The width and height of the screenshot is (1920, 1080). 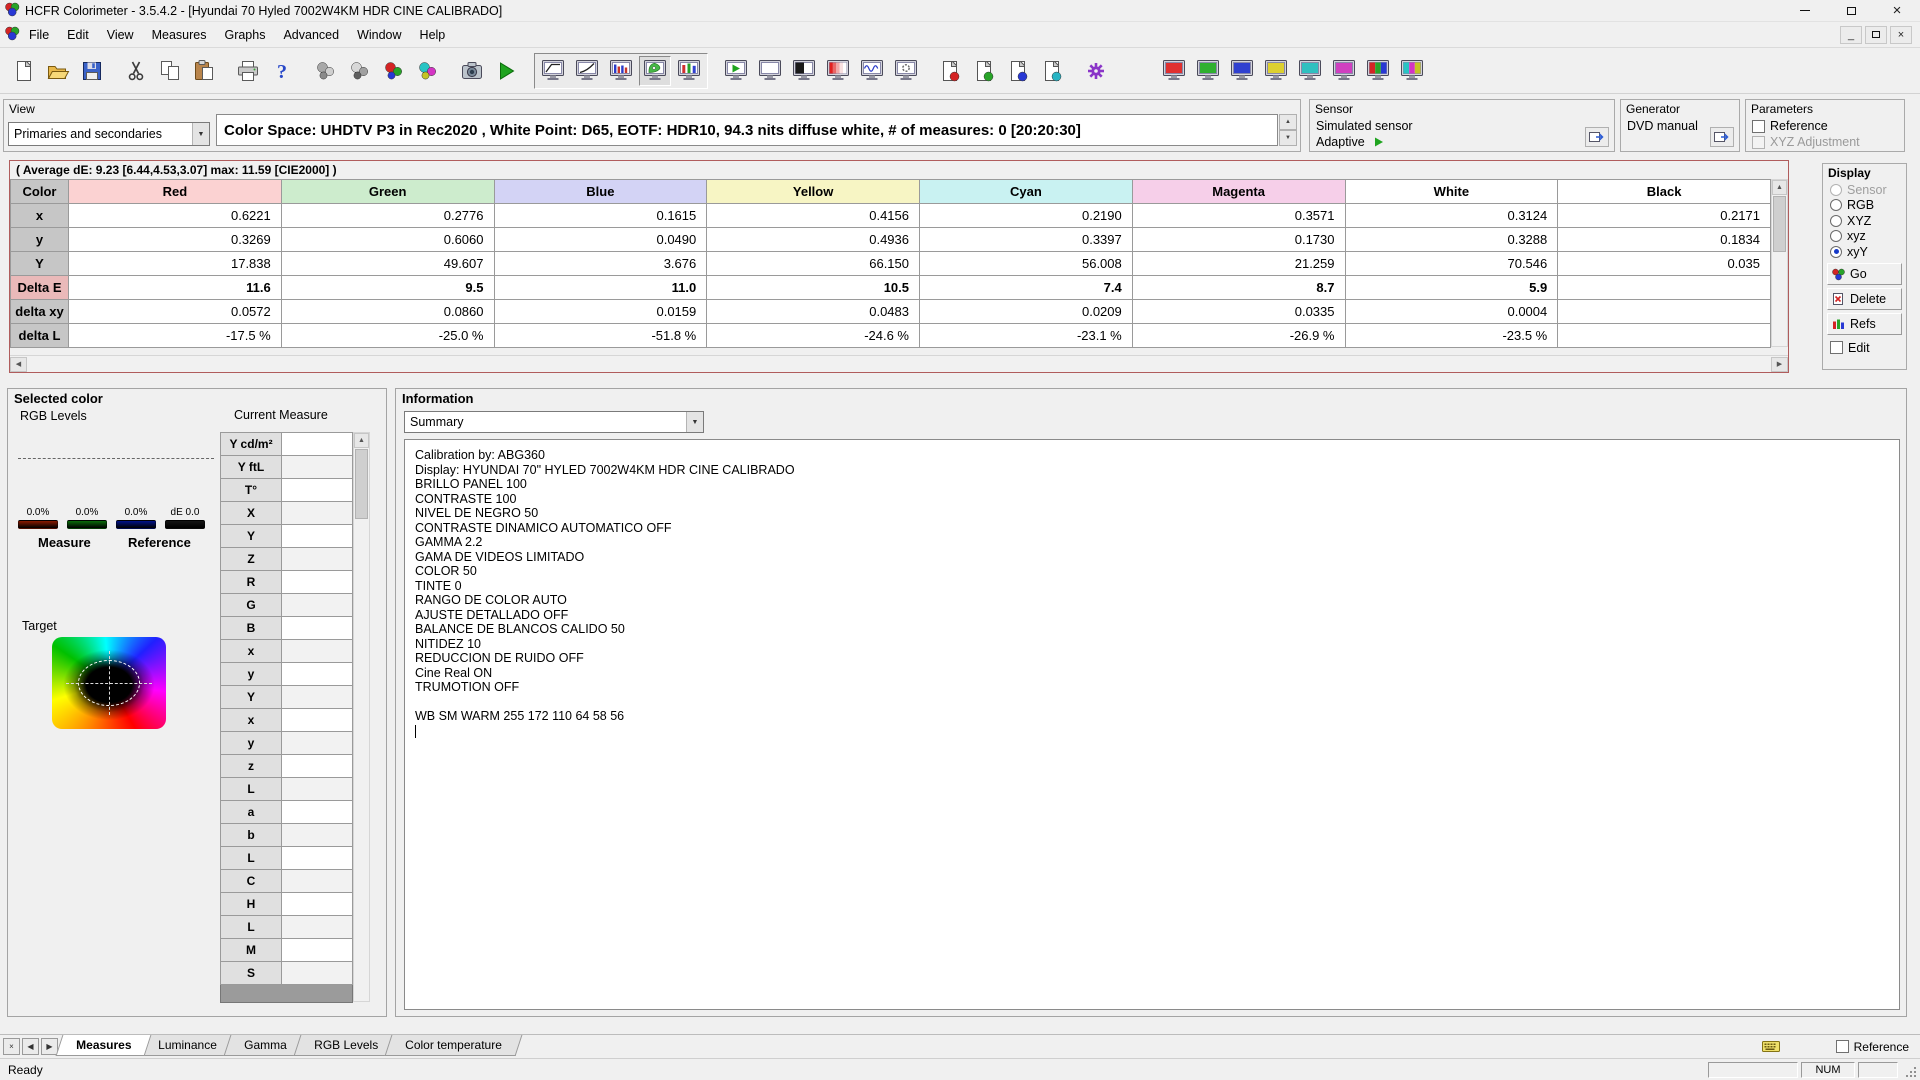 I want to click on tab-luminance: Luminance, so click(x=187, y=1045).